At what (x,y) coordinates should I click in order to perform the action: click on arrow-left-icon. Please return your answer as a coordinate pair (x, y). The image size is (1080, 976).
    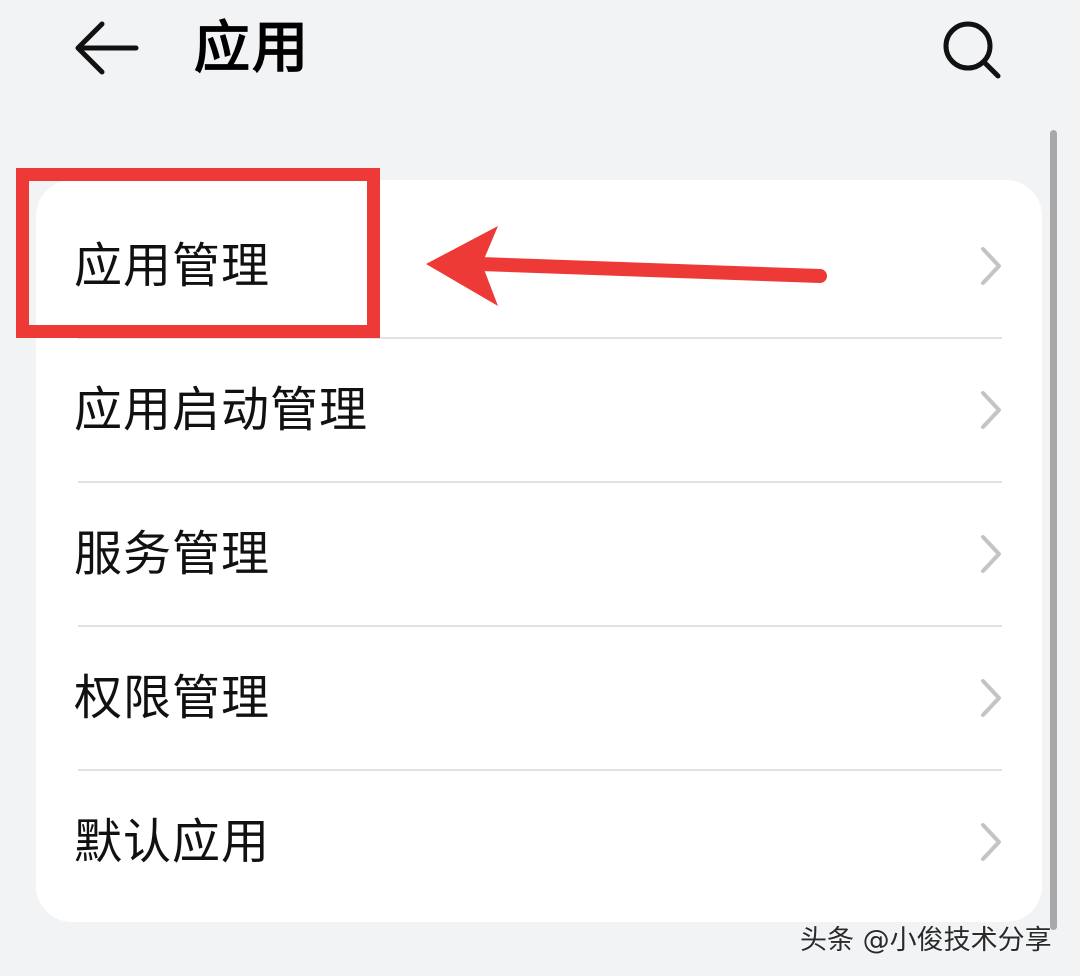
    Looking at the image, I should click on (107, 48).